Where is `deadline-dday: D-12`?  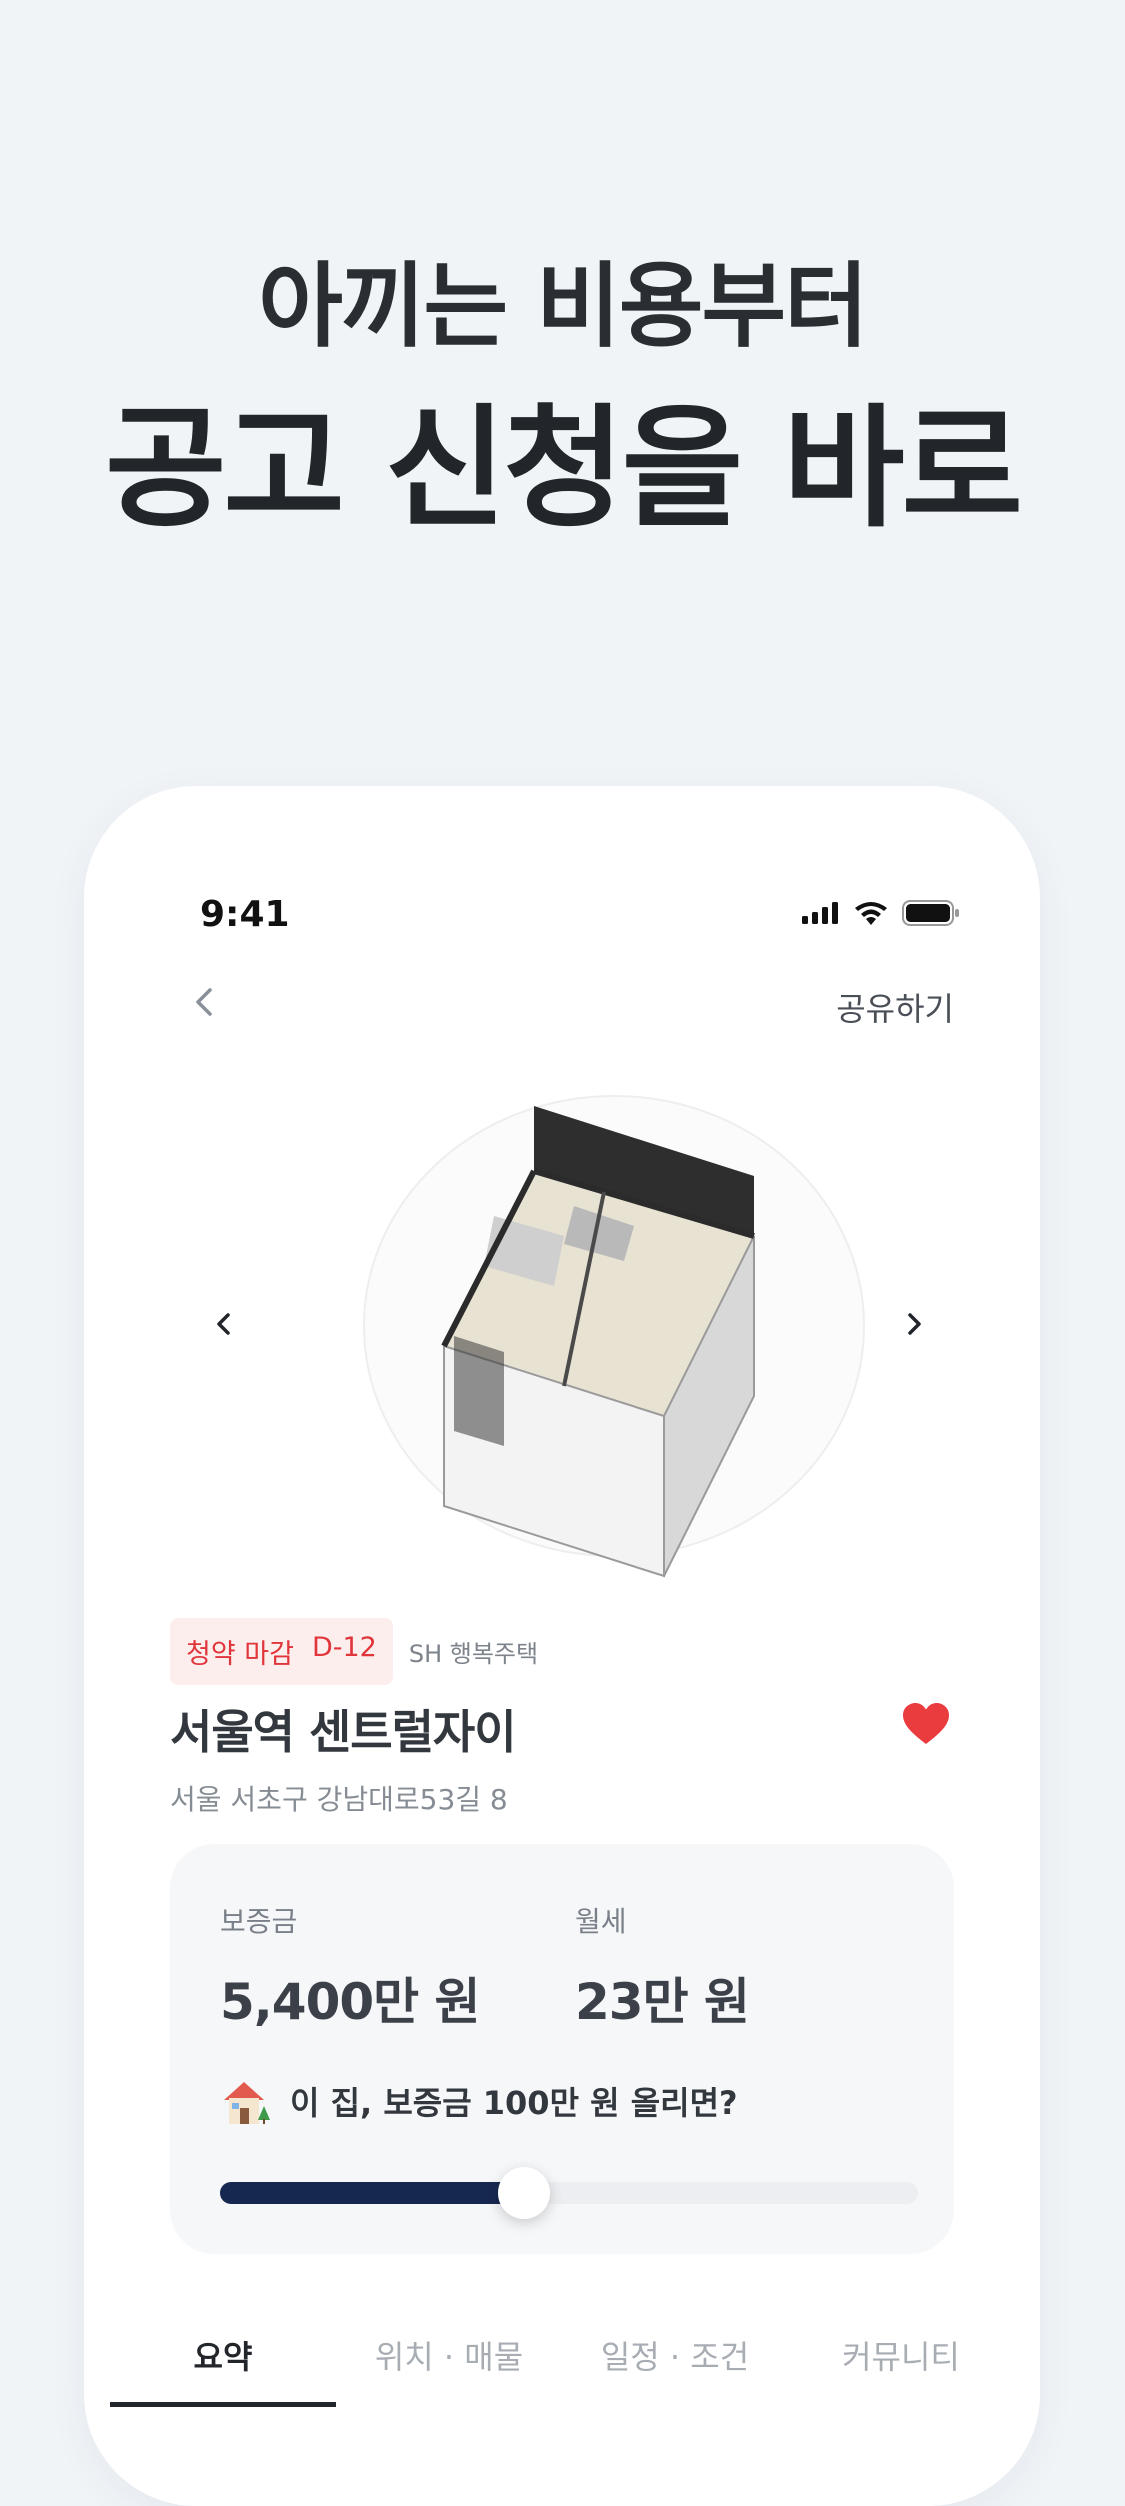
deadline-dday: D-12 is located at coordinates (344, 1647).